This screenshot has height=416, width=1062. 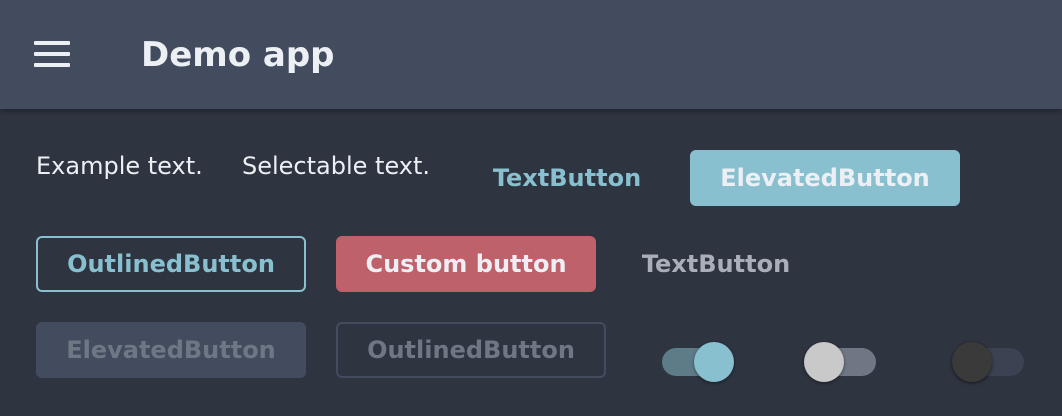 What do you see at coordinates (238, 55) in the screenshot?
I see `app-title: Demo app` at bounding box center [238, 55].